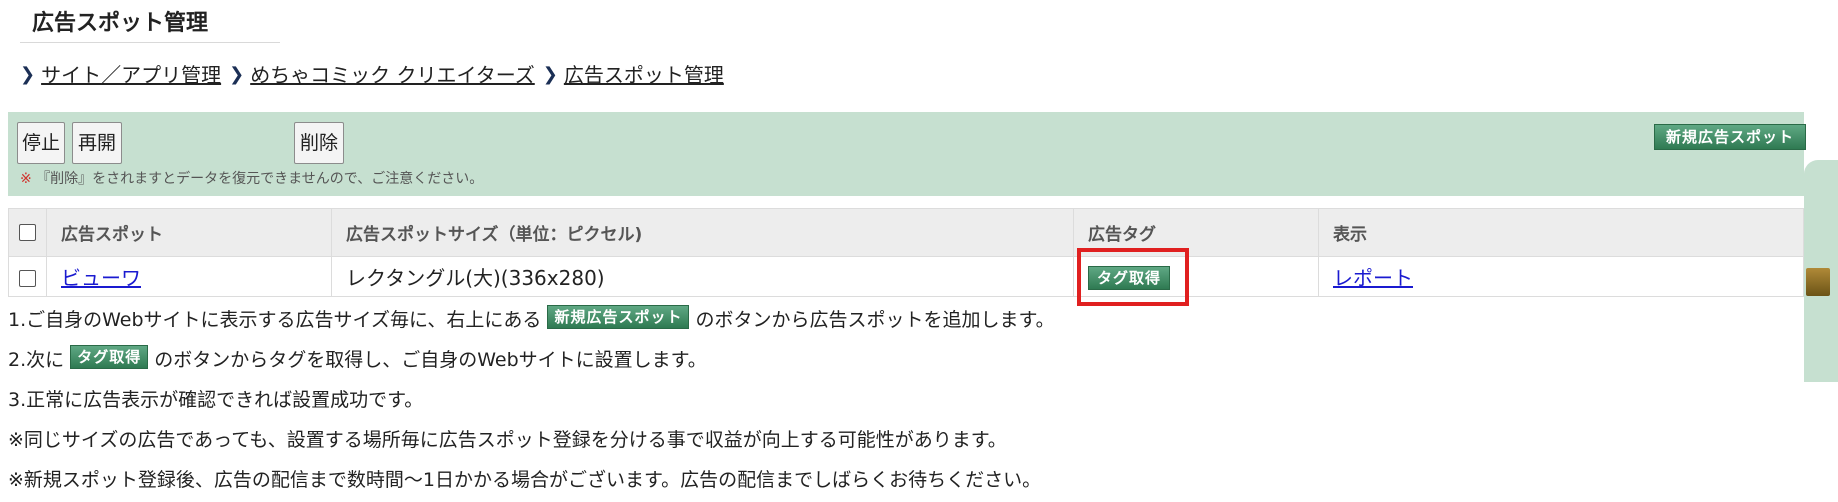  What do you see at coordinates (1561, 232) in the screenshot?
I see `header-display: 表示` at bounding box center [1561, 232].